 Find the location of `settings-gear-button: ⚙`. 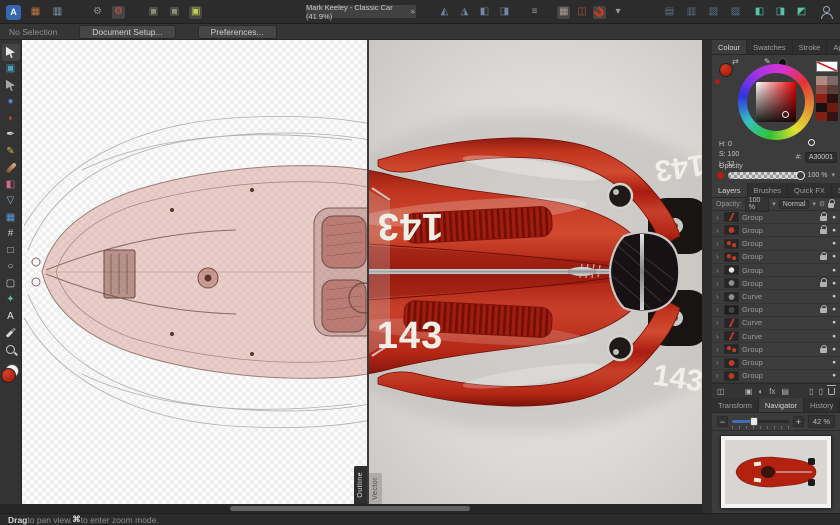

settings-gear-button: ⚙ is located at coordinates (97, 12).